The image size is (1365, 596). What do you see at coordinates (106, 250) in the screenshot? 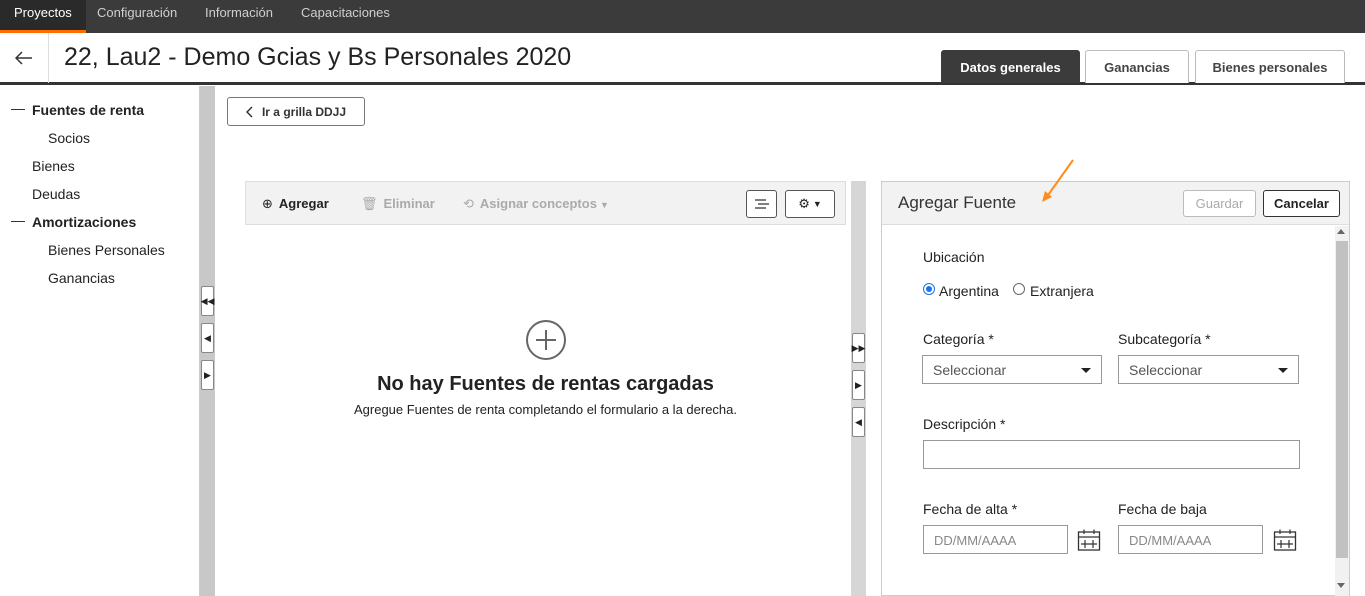
I see `sidebar-item-bienes-personales: Bienes Personales` at bounding box center [106, 250].